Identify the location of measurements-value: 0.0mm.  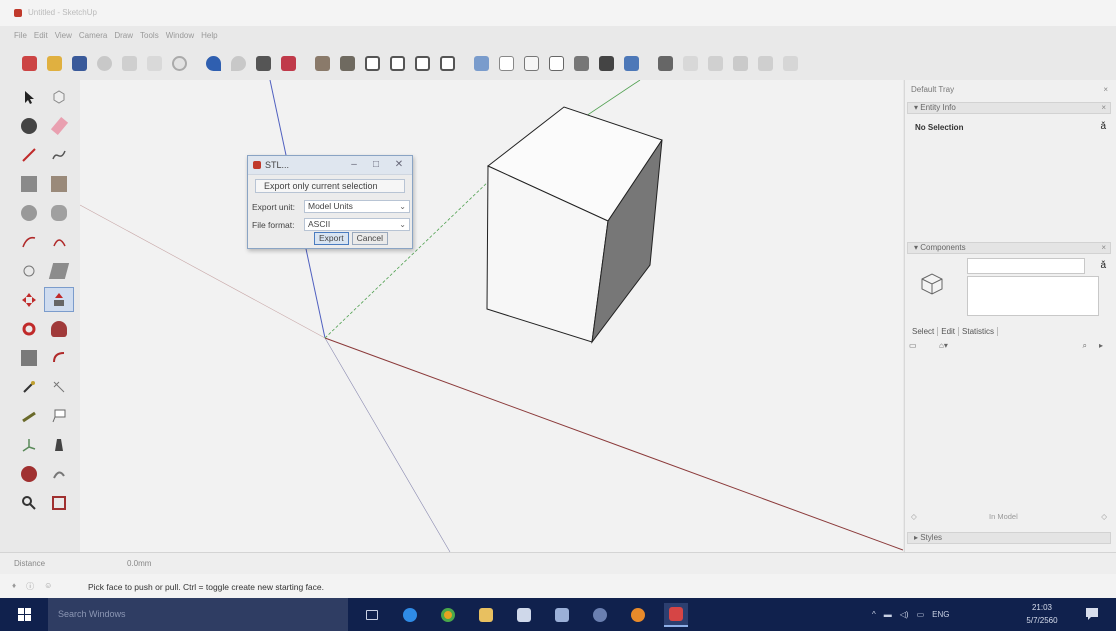
(139, 563).